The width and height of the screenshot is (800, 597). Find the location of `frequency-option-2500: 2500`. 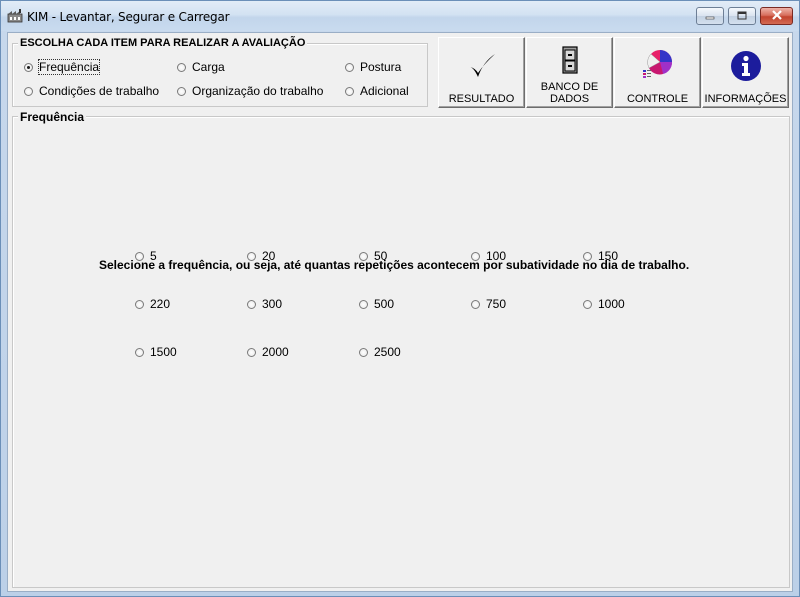

frequency-option-2500: 2500 is located at coordinates (380, 352).